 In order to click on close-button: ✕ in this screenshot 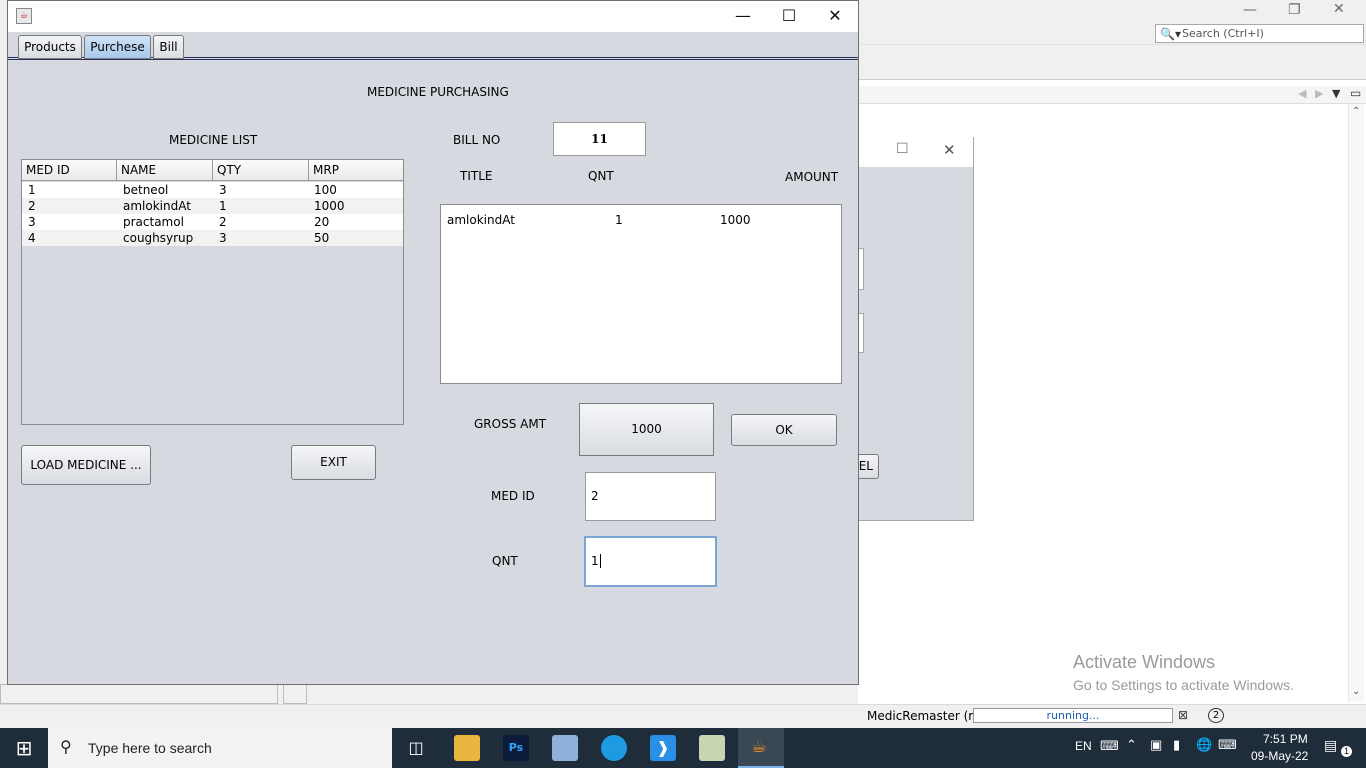, I will do `click(835, 16)`.